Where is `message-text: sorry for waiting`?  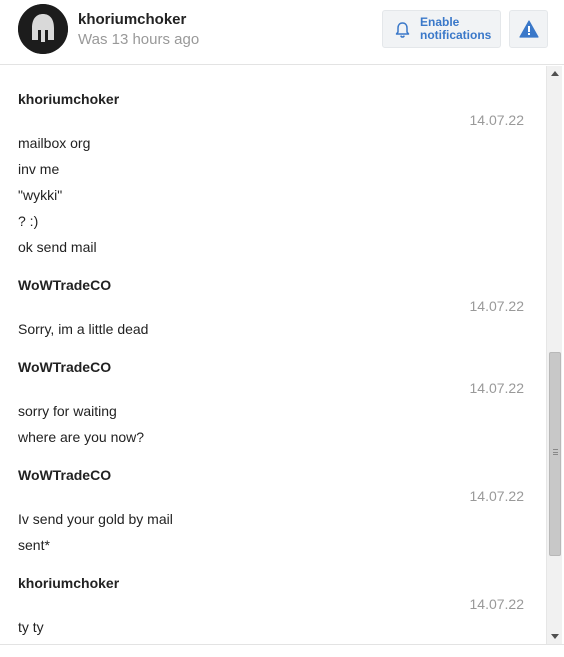
message-text: sorry for waiting is located at coordinates (67, 411).